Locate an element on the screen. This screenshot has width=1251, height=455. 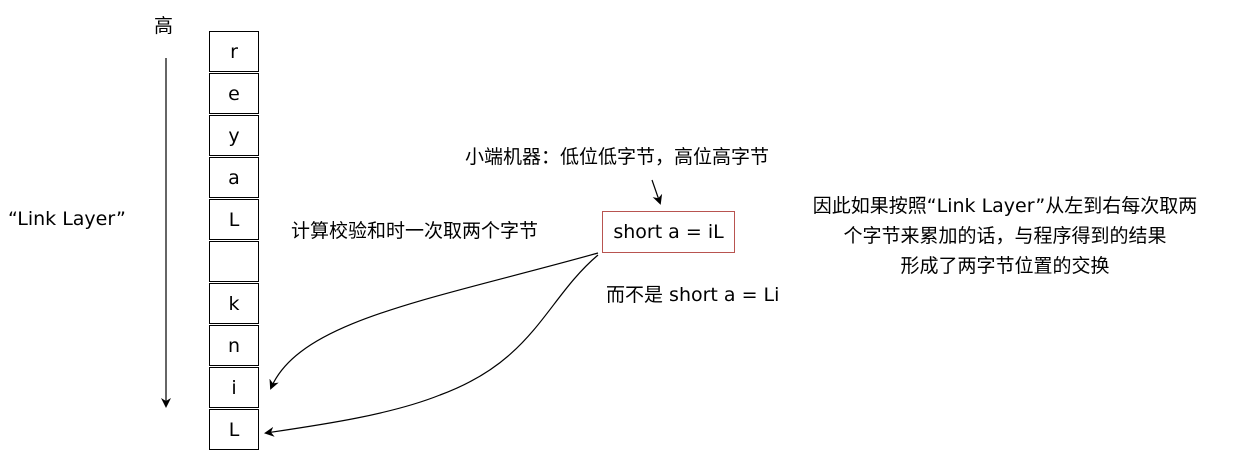
stack-cell is located at coordinates (234, 261).